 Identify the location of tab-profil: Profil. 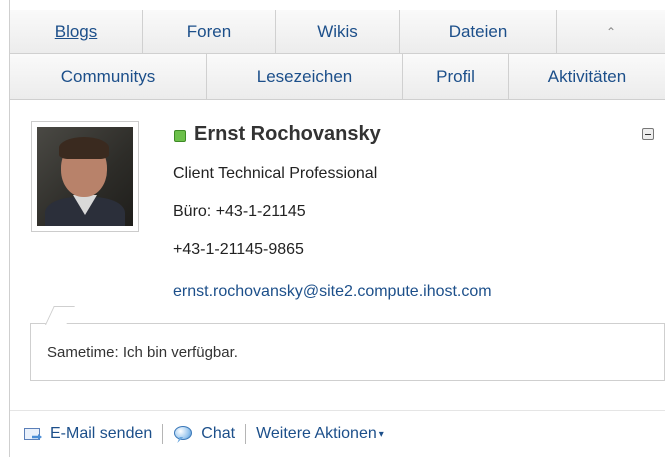
(456, 76).